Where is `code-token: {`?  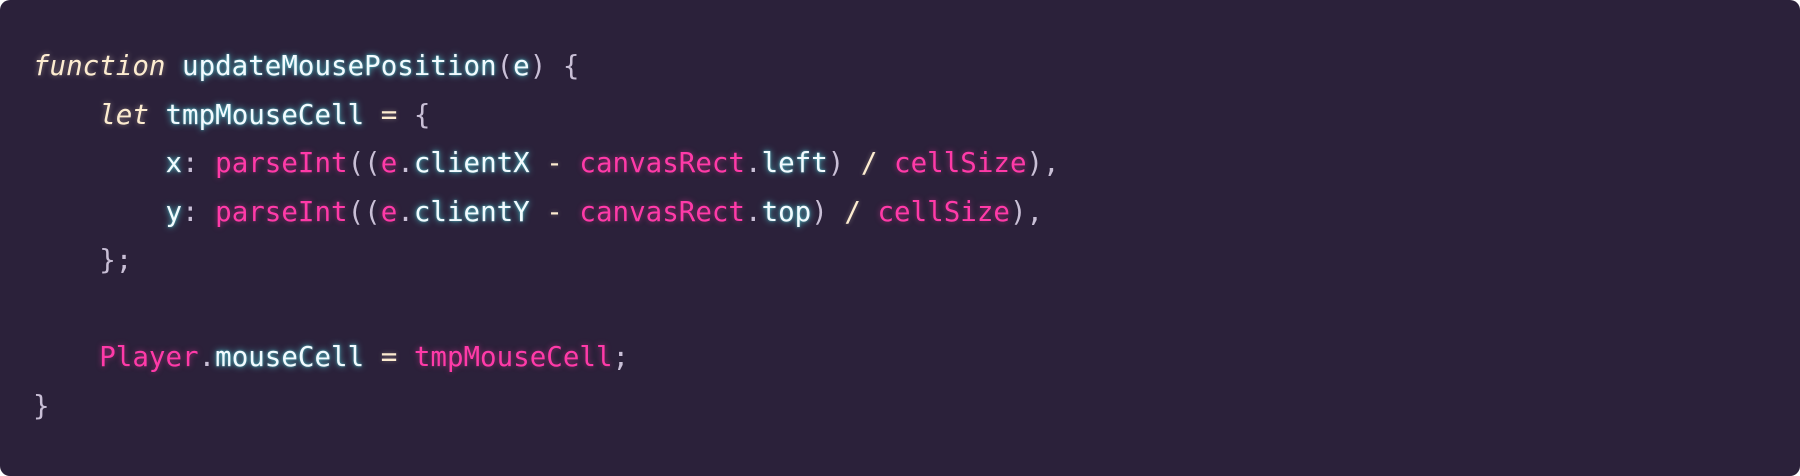 code-token: { is located at coordinates (422, 114).